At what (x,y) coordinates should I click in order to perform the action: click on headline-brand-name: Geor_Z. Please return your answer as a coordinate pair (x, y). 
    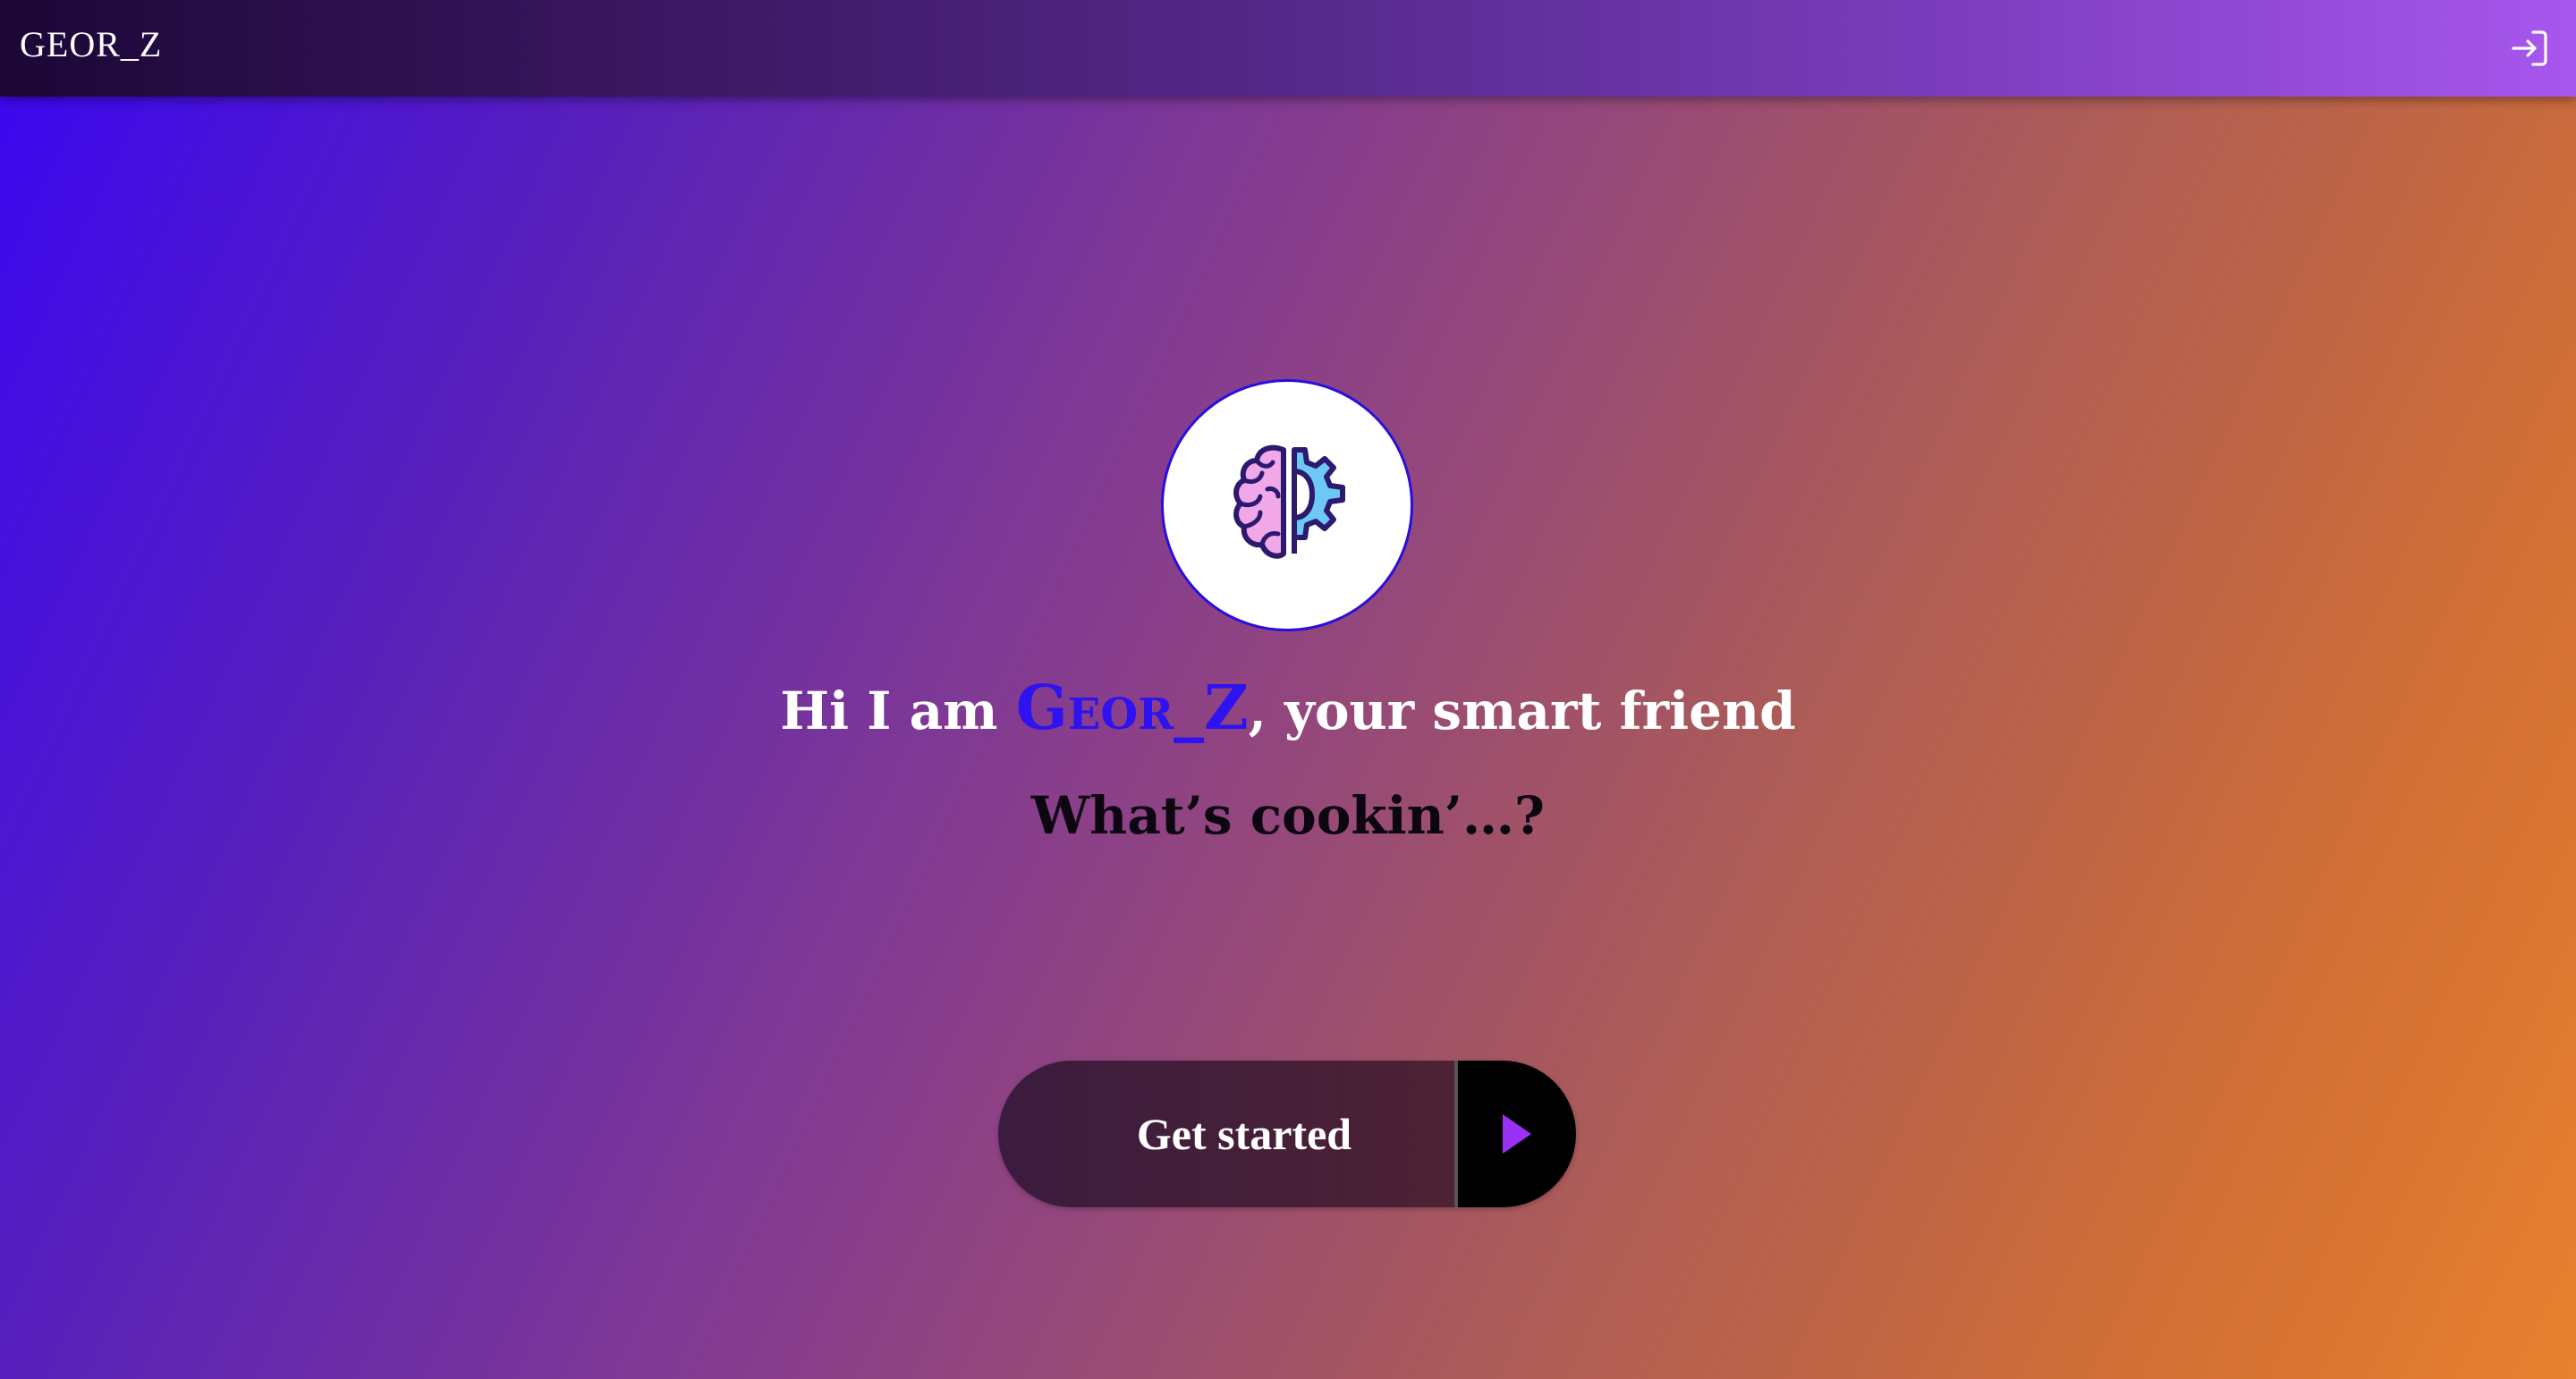
    Looking at the image, I should click on (1132, 708).